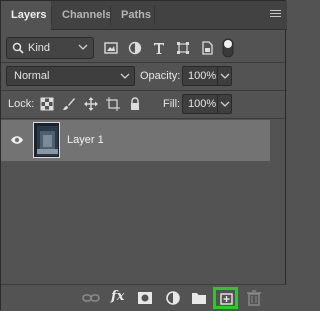  I want to click on blend-mode-select: Normal, so click(70, 76).